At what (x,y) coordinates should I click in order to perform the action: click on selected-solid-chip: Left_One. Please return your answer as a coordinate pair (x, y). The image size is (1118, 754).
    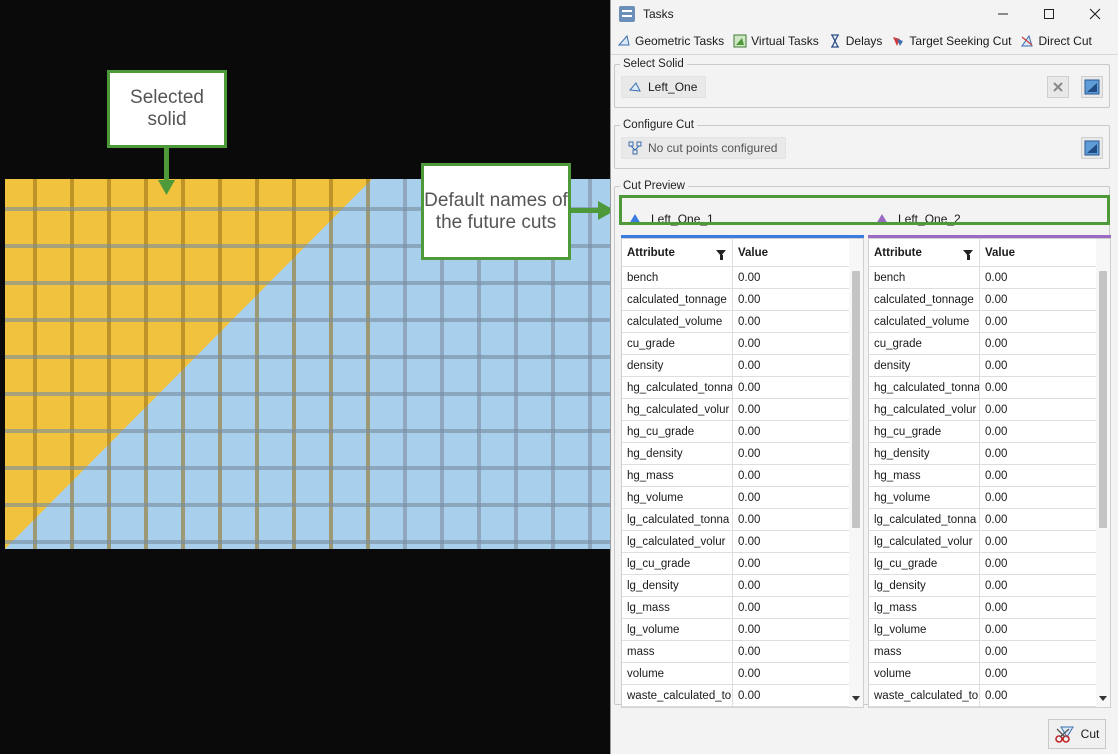
    Looking at the image, I should click on (664, 87).